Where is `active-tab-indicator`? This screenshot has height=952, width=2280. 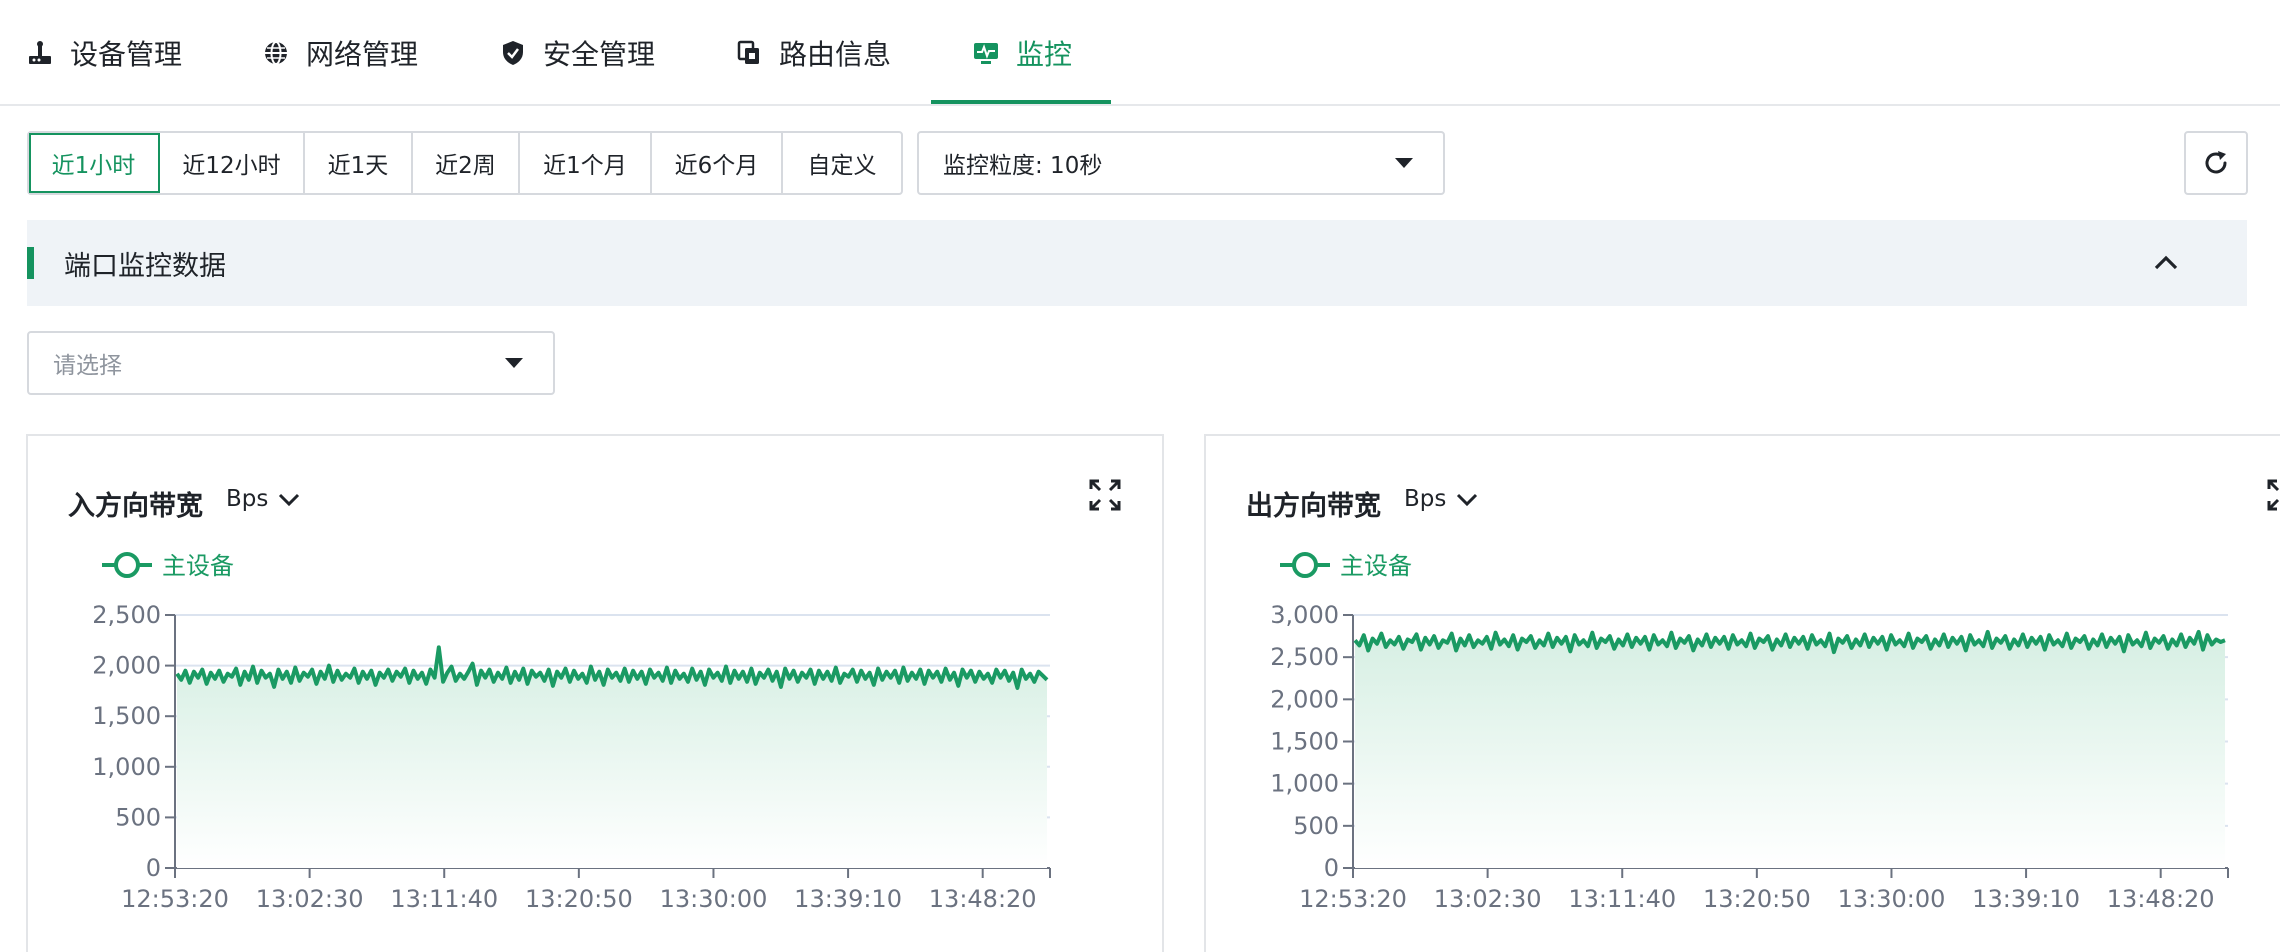
active-tab-indicator is located at coordinates (1021, 102).